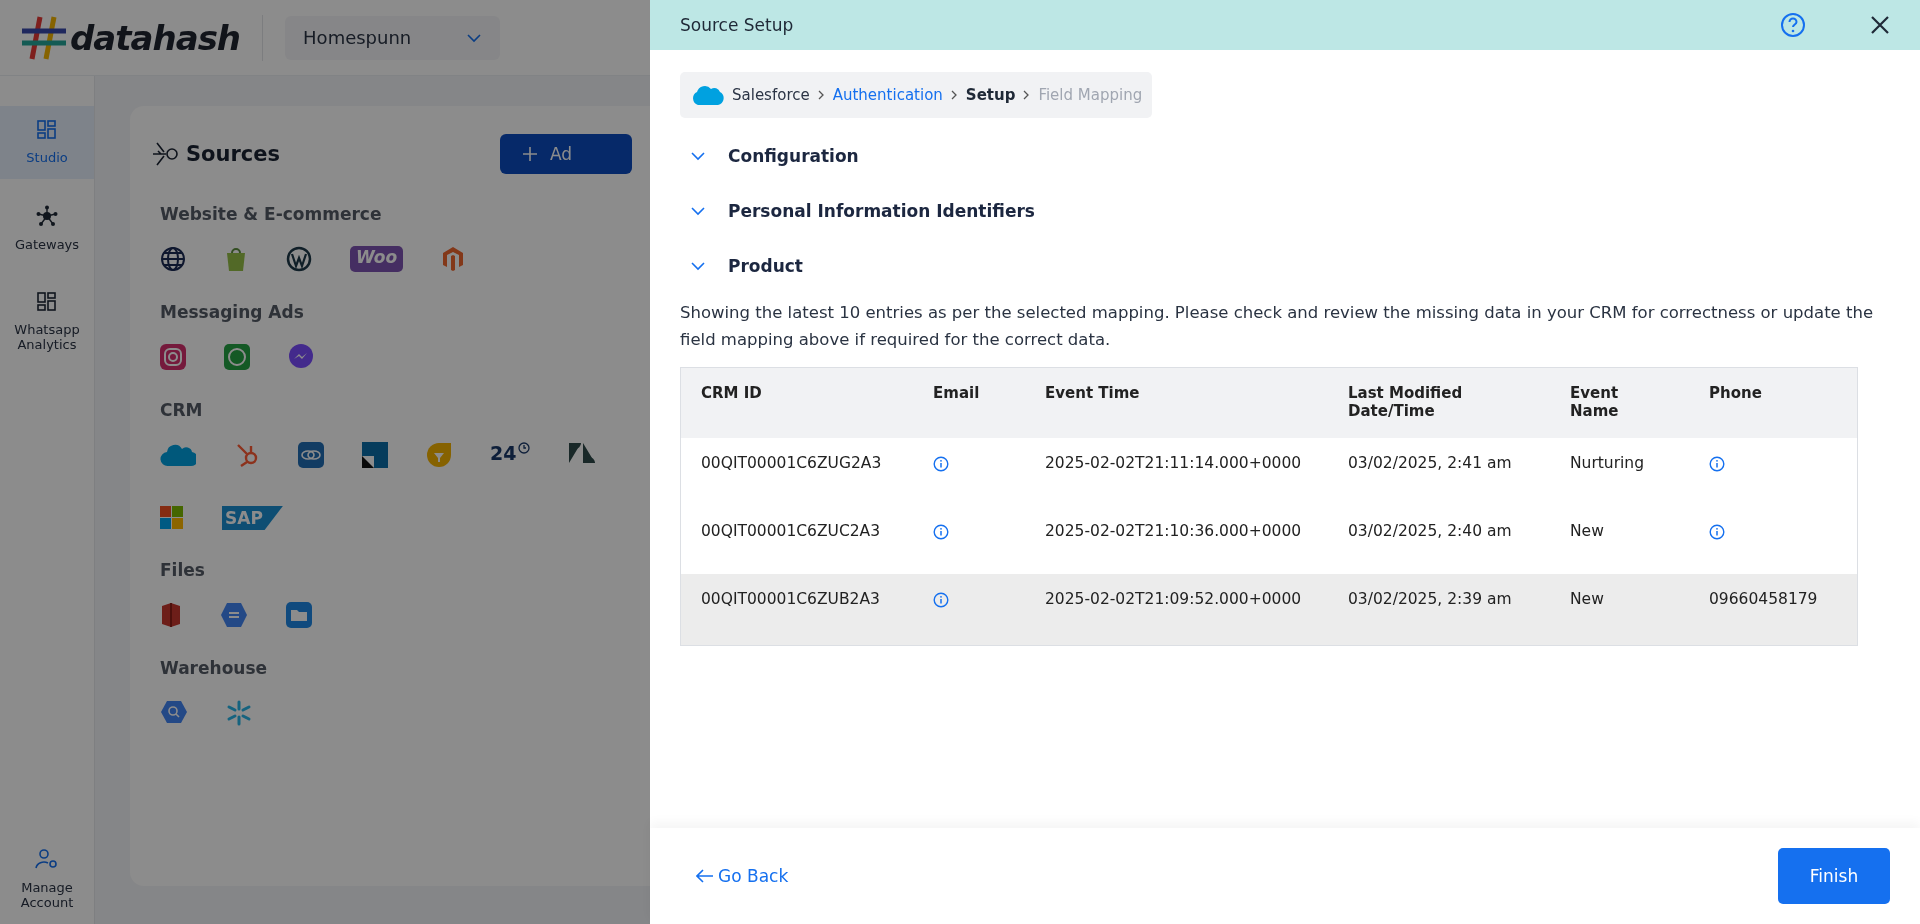 The height and width of the screenshot is (924, 1920). What do you see at coordinates (47, 337) in the screenshot?
I see `sidebar-label: Whatsapp Analytics` at bounding box center [47, 337].